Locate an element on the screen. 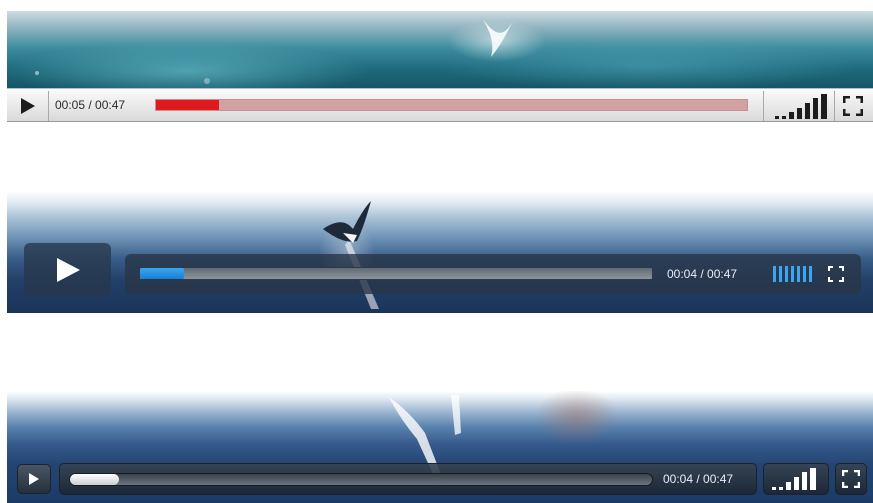  bird-splash-graphic is located at coordinates (274, 51).